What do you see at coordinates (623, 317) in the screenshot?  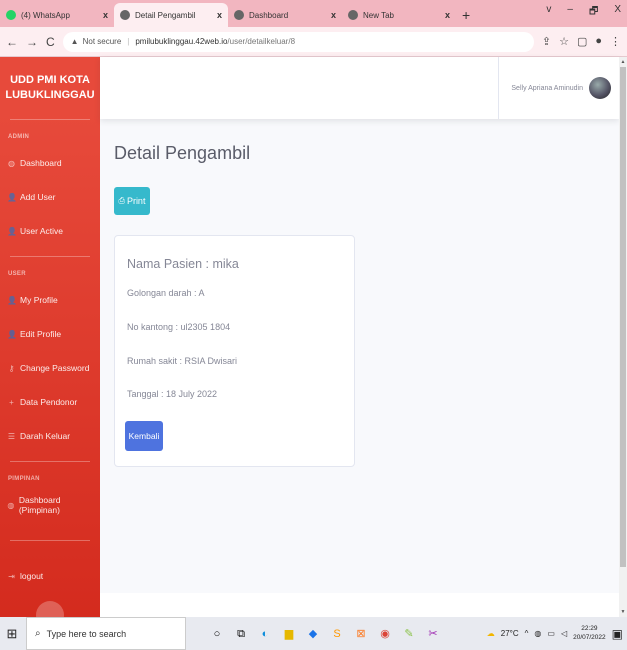 I see `scrollbar-thumb` at bounding box center [623, 317].